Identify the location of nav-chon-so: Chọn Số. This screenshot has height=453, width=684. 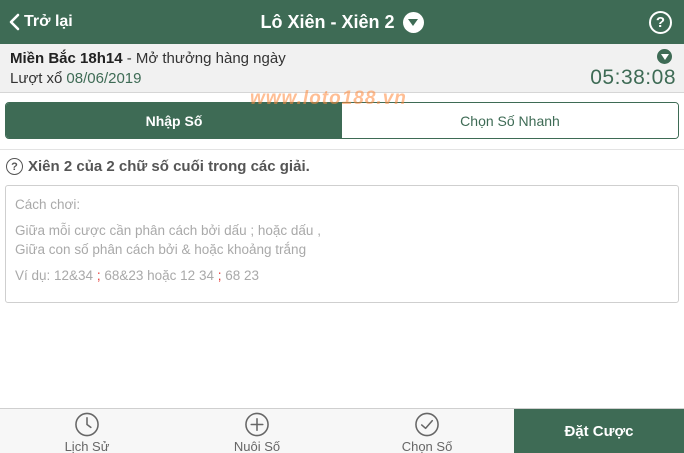
(427, 432).